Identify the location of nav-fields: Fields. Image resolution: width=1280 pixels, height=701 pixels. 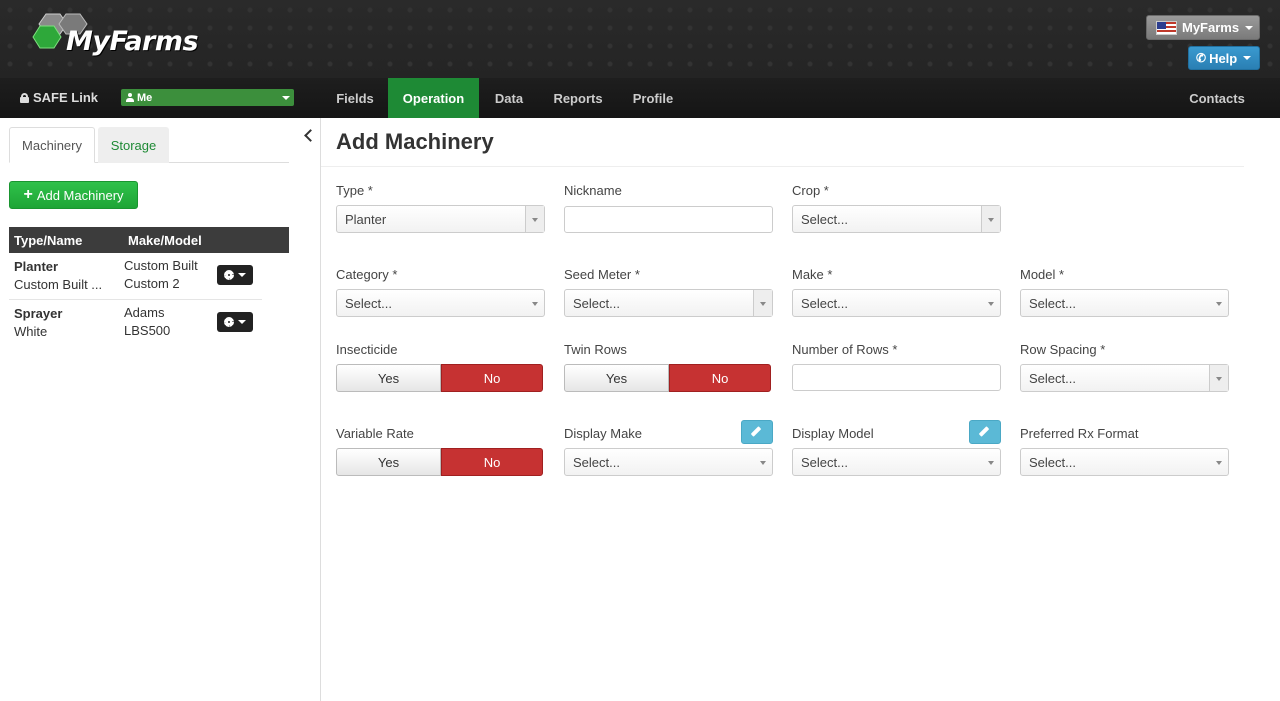
(355, 98).